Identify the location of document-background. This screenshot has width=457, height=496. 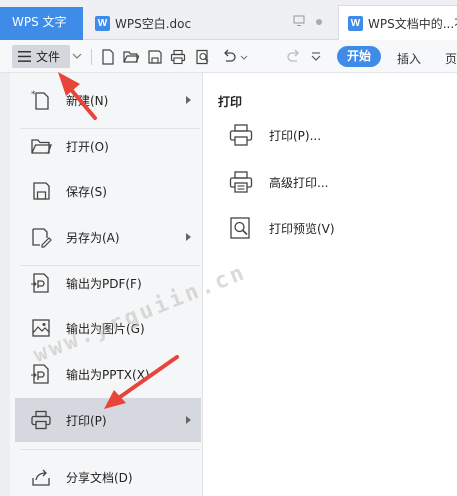
(5, 284).